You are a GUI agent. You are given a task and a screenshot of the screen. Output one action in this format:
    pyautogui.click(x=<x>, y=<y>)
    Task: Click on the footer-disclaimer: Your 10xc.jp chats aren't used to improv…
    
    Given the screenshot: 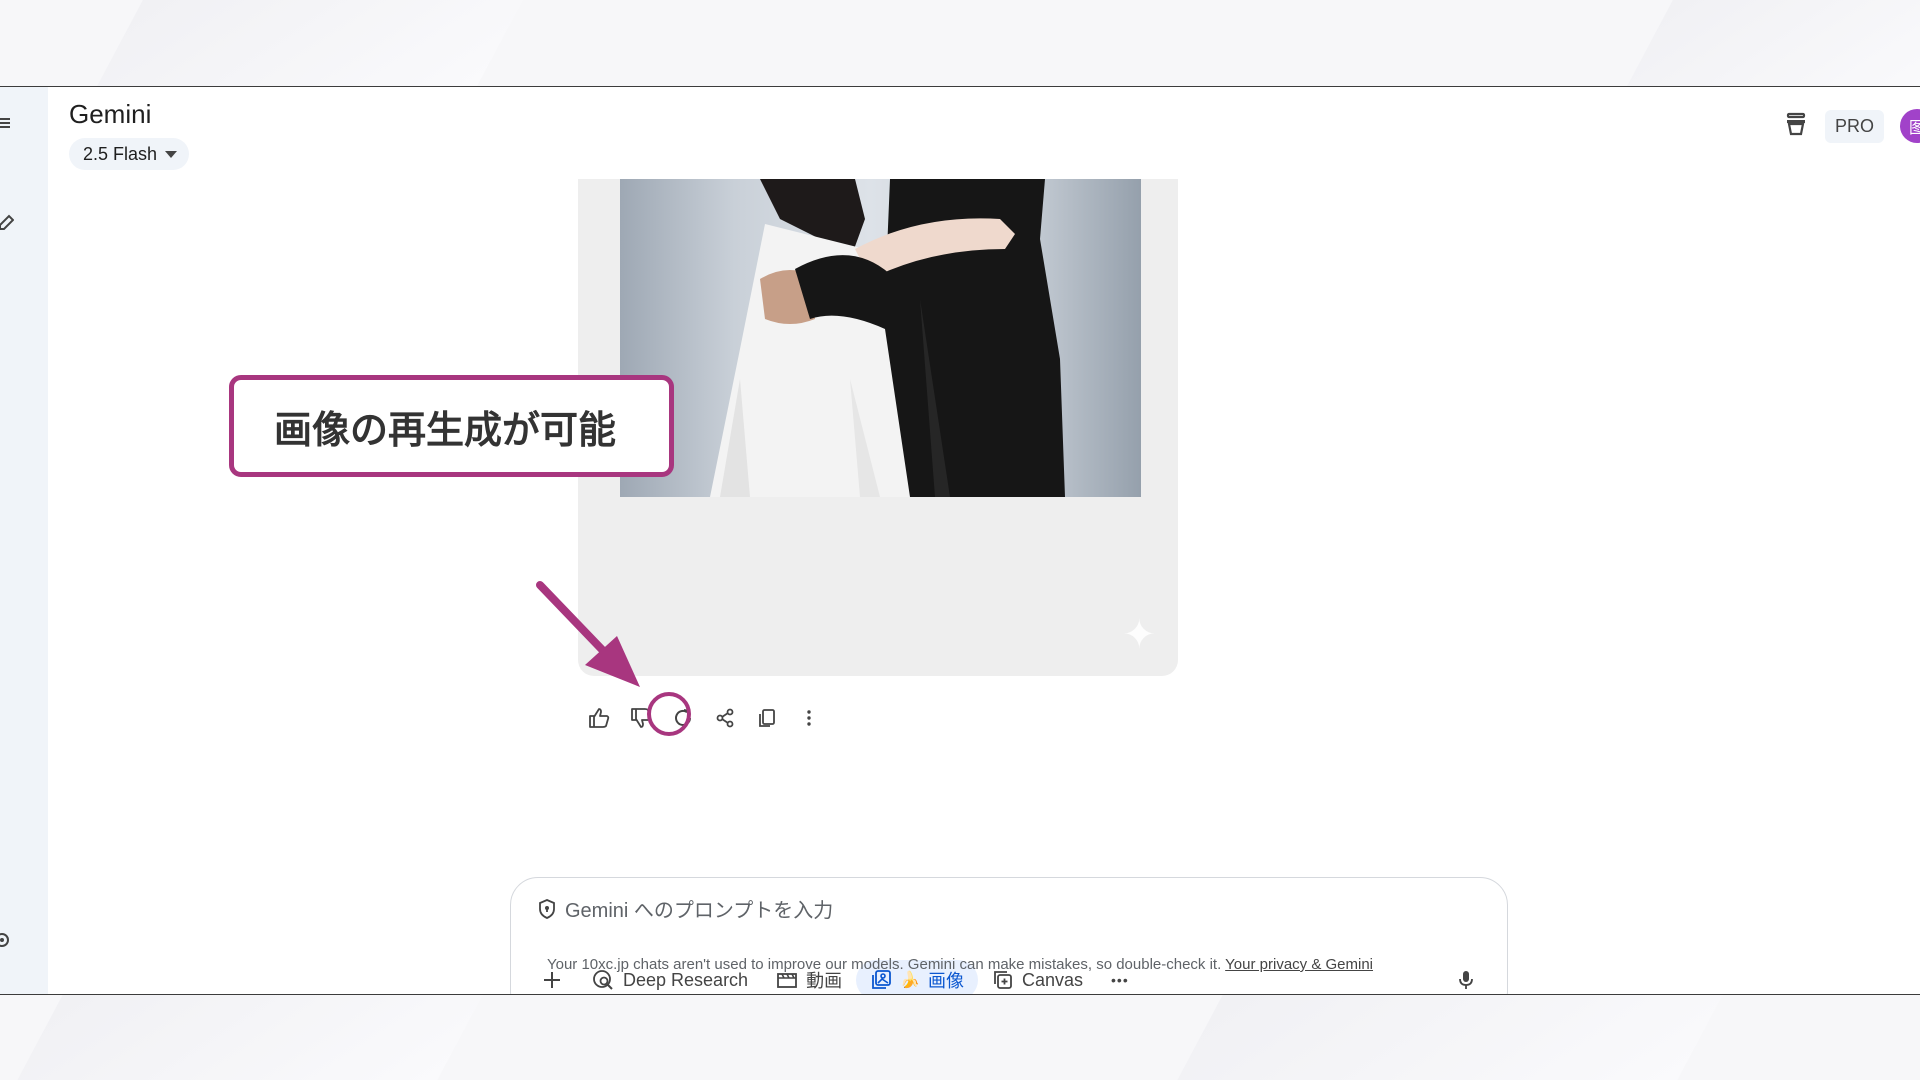 What is the action you would take?
    pyautogui.click(x=960, y=964)
    